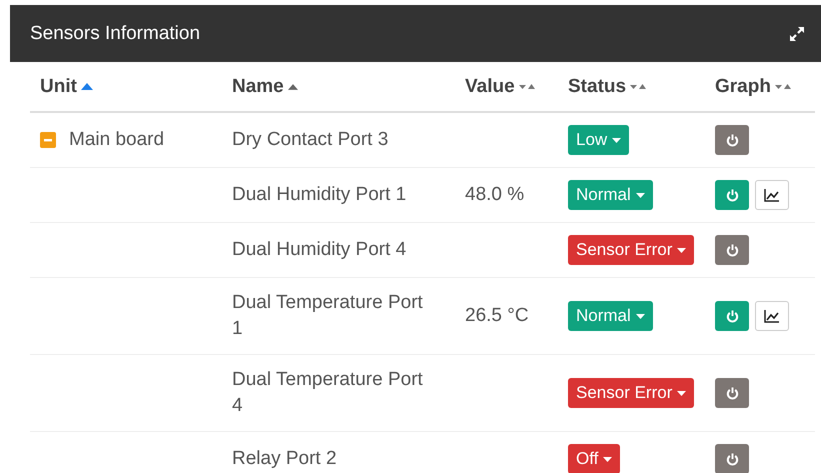 This screenshot has width=821, height=473. I want to click on column-header: Graph, so click(743, 87).